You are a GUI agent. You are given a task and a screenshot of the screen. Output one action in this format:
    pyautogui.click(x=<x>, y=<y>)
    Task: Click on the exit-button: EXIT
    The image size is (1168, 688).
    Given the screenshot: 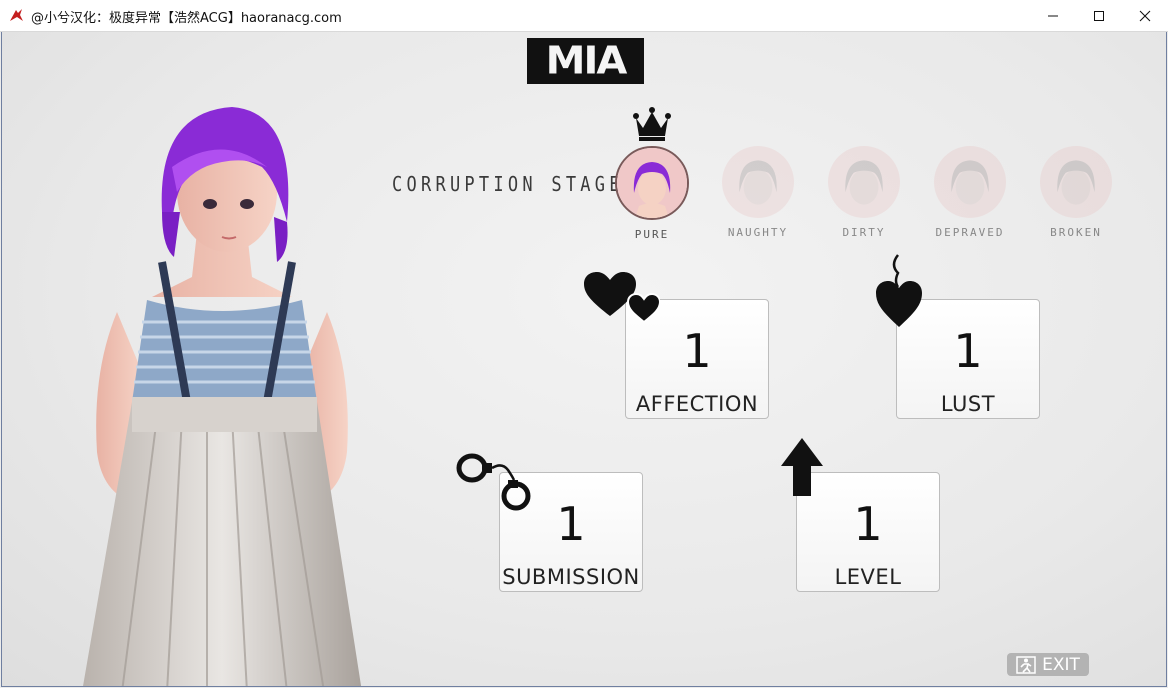 What is the action you would take?
    pyautogui.click(x=1048, y=664)
    